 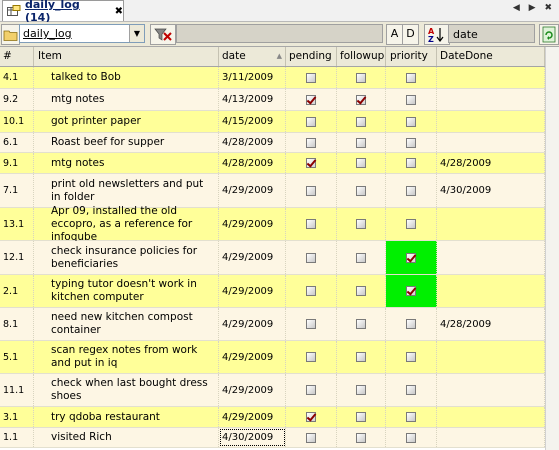 What do you see at coordinates (126, 324) in the screenshot?
I see `item-cell: need new kitchen compost container` at bounding box center [126, 324].